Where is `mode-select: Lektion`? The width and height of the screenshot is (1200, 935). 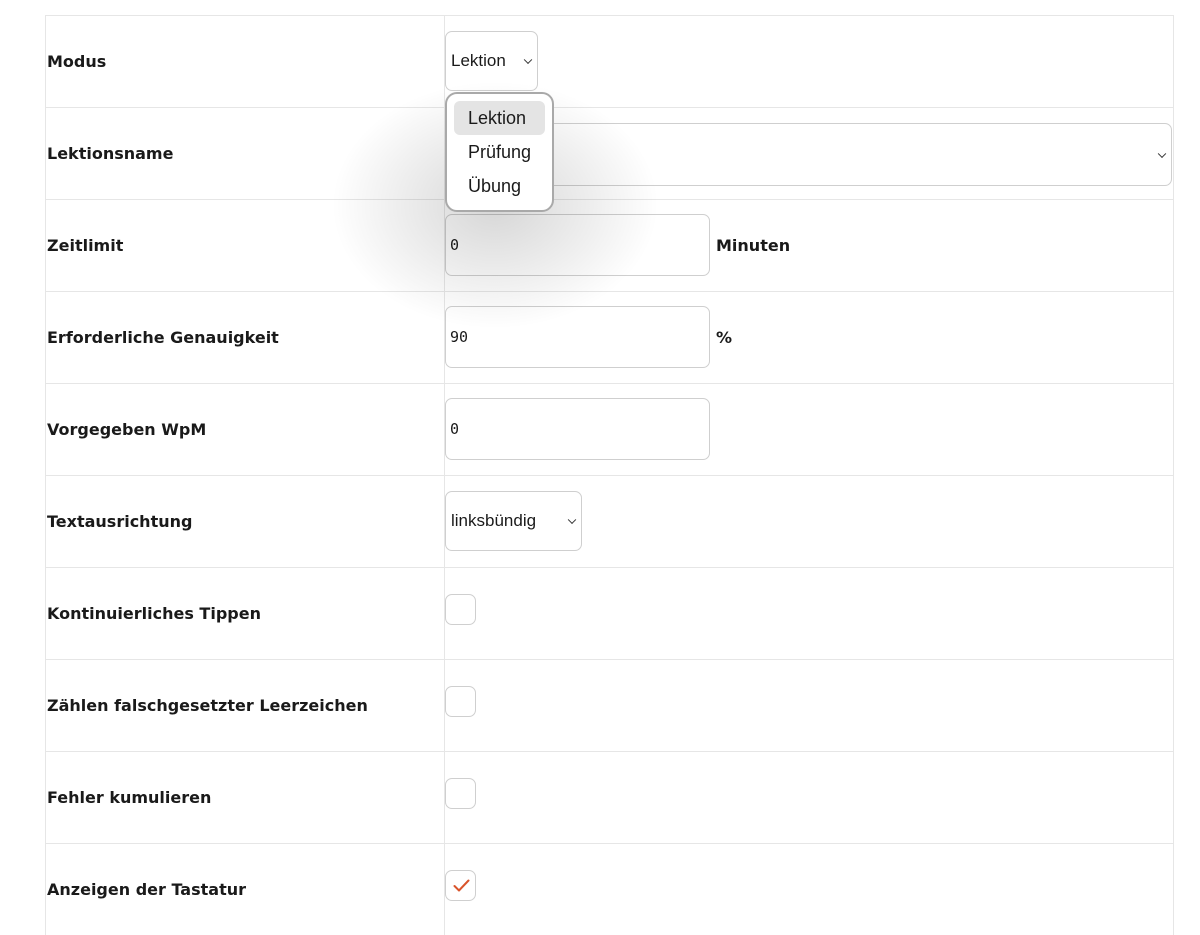 mode-select: Lektion is located at coordinates (491, 61).